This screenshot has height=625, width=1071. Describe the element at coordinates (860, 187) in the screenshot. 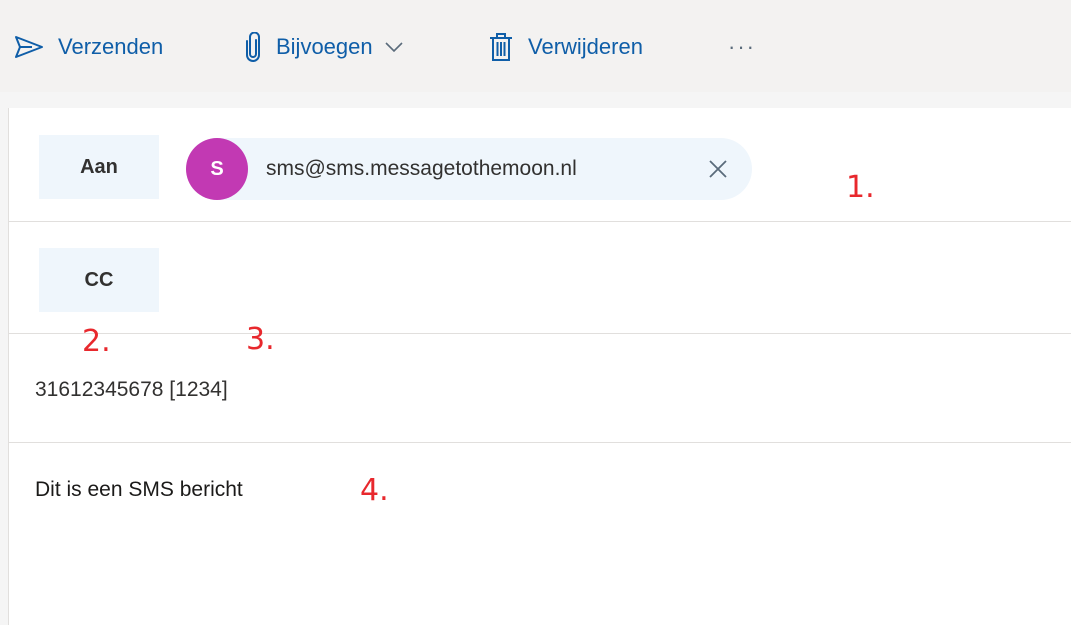

I see `annotation-1: 1.` at that location.